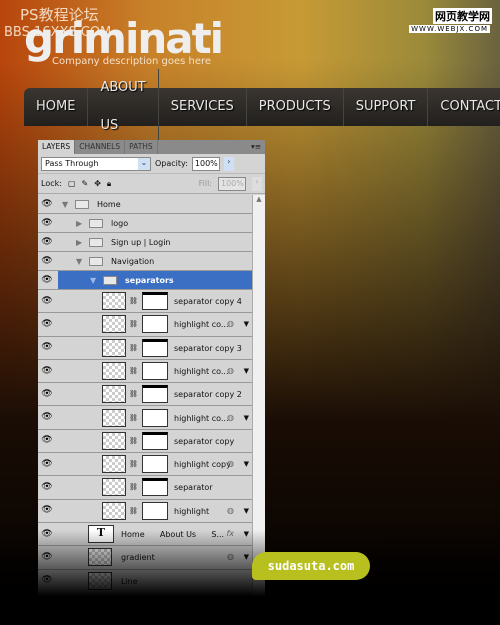 This screenshot has height=625, width=500. Describe the element at coordinates (259, 201) in the screenshot. I see `scroll-up-icon: ▲` at that location.